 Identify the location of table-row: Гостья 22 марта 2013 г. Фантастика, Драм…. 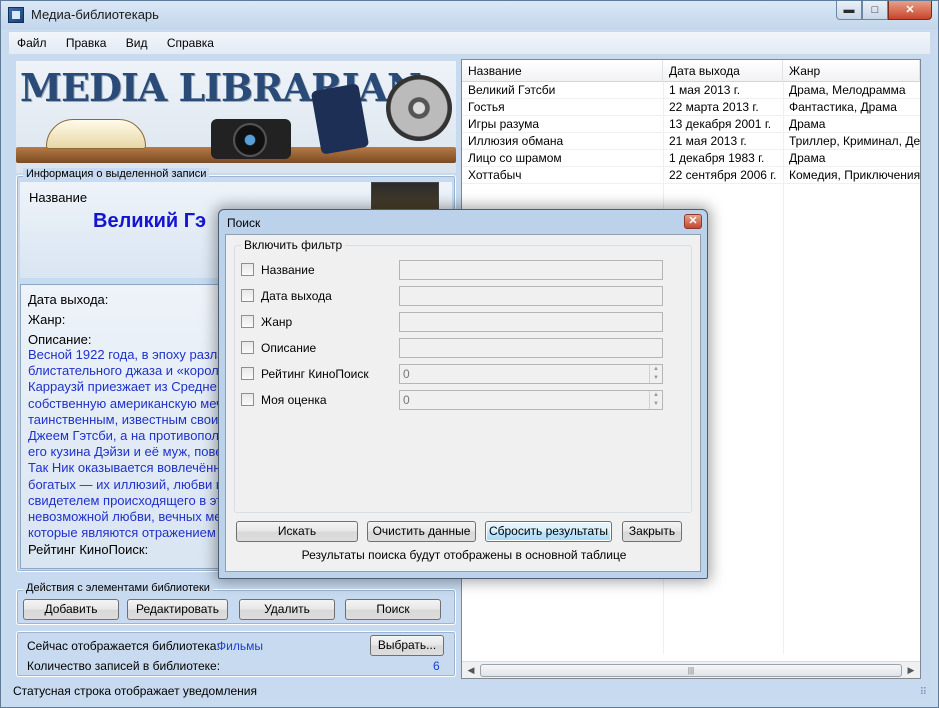
(691, 107).